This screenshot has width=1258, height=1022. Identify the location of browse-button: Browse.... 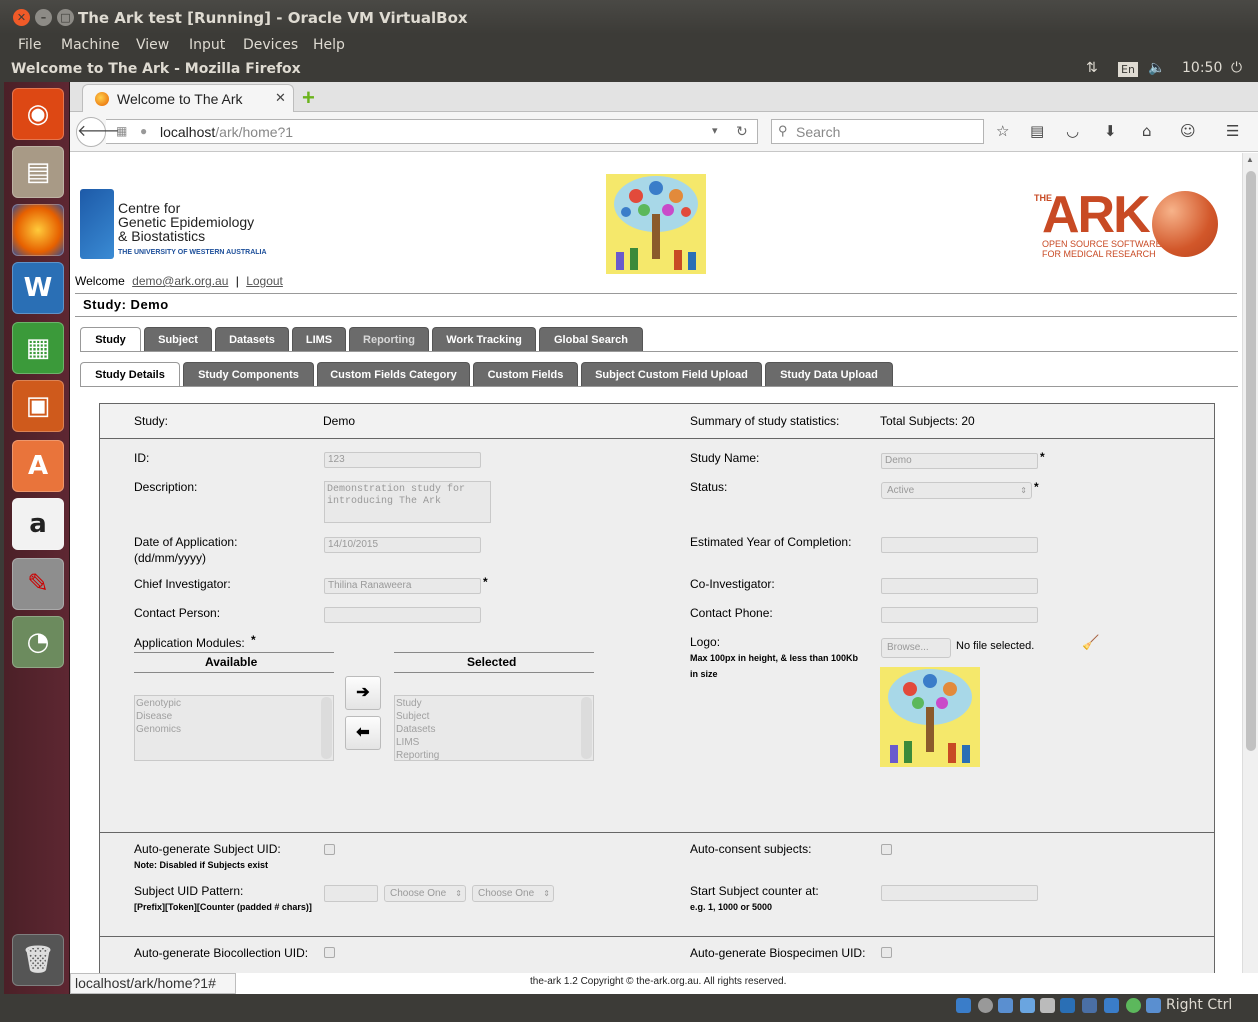
(916, 648).